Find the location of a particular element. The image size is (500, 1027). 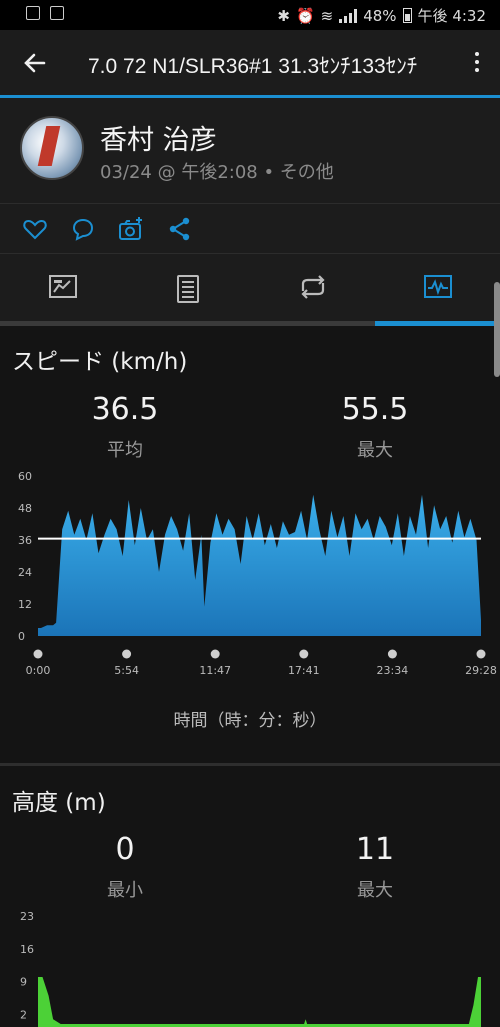

clipboard-notification-icon is located at coordinates (57, 13).